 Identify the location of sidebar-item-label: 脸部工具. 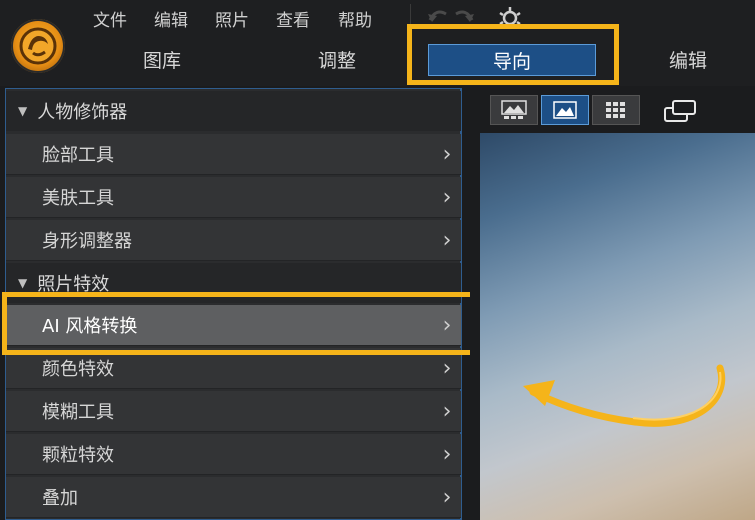
(78, 155).